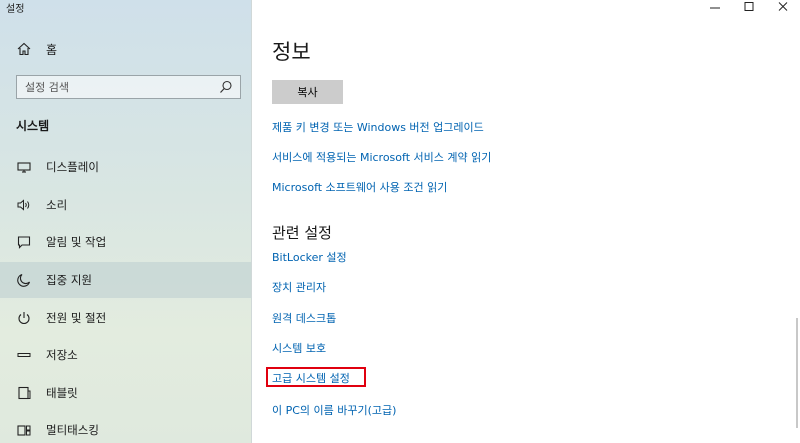 The height and width of the screenshot is (443, 800). What do you see at coordinates (36, 49) in the screenshot?
I see `sidebar-home: 홈` at bounding box center [36, 49].